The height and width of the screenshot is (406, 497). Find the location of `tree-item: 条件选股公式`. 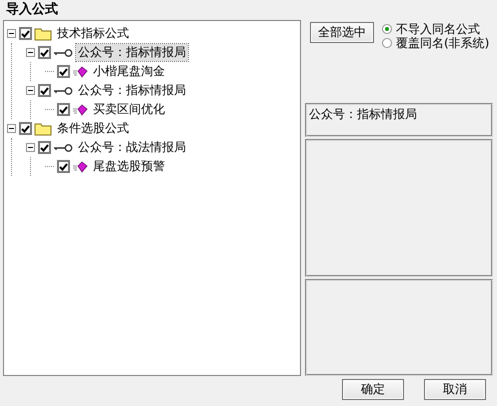

tree-item: 条件选股公式 is located at coordinates (93, 128).